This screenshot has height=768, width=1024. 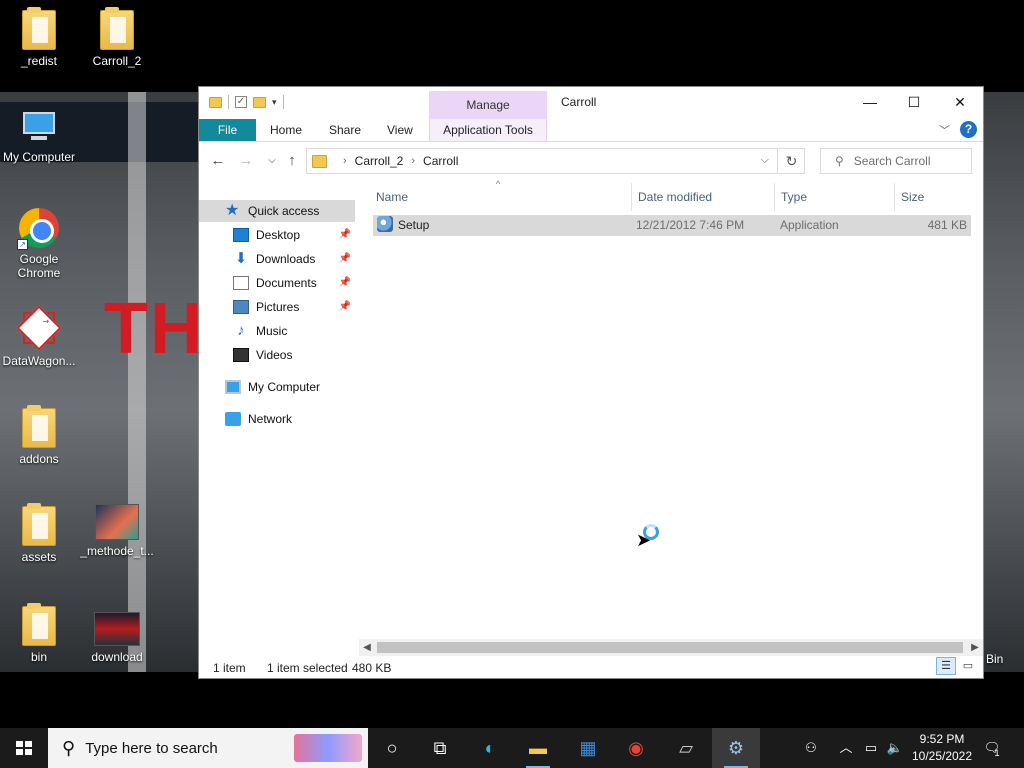 I want to click on desktop-icon-google-chrome: ↗ Google Chrome, so click(x=39, y=244).